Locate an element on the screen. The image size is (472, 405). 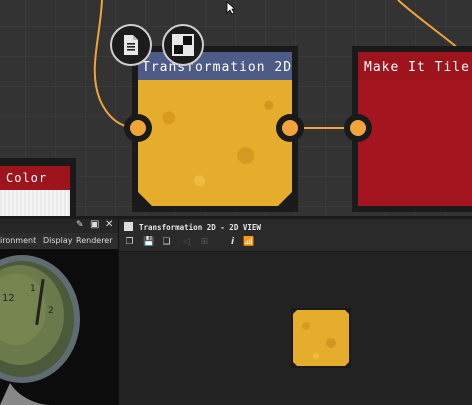
3d-view-titlebar: ✎ ▣ ✕ is located at coordinates (59, 226).